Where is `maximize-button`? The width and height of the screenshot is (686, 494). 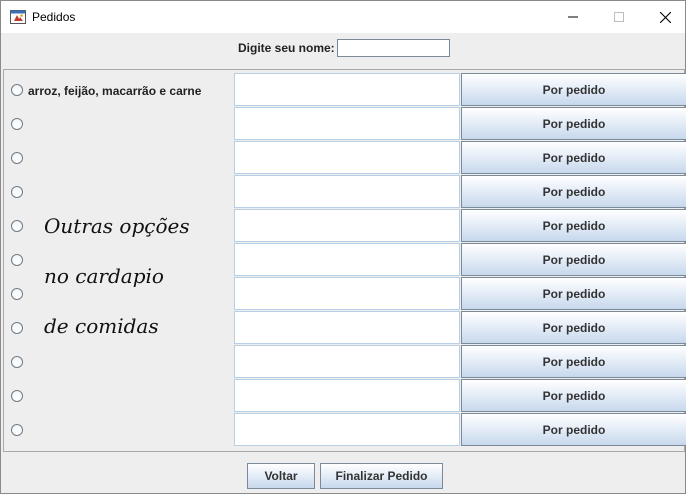 maximize-button is located at coordinates (619, 17).